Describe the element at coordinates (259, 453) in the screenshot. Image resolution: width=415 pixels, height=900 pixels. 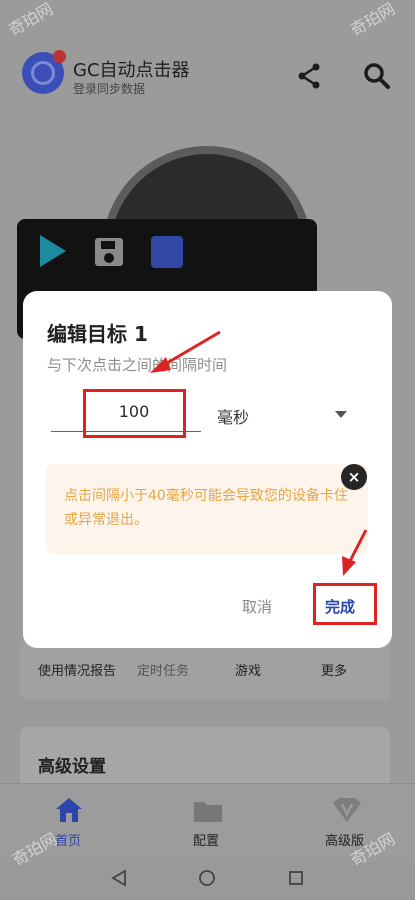
I see `annotation-arrows` at that location.